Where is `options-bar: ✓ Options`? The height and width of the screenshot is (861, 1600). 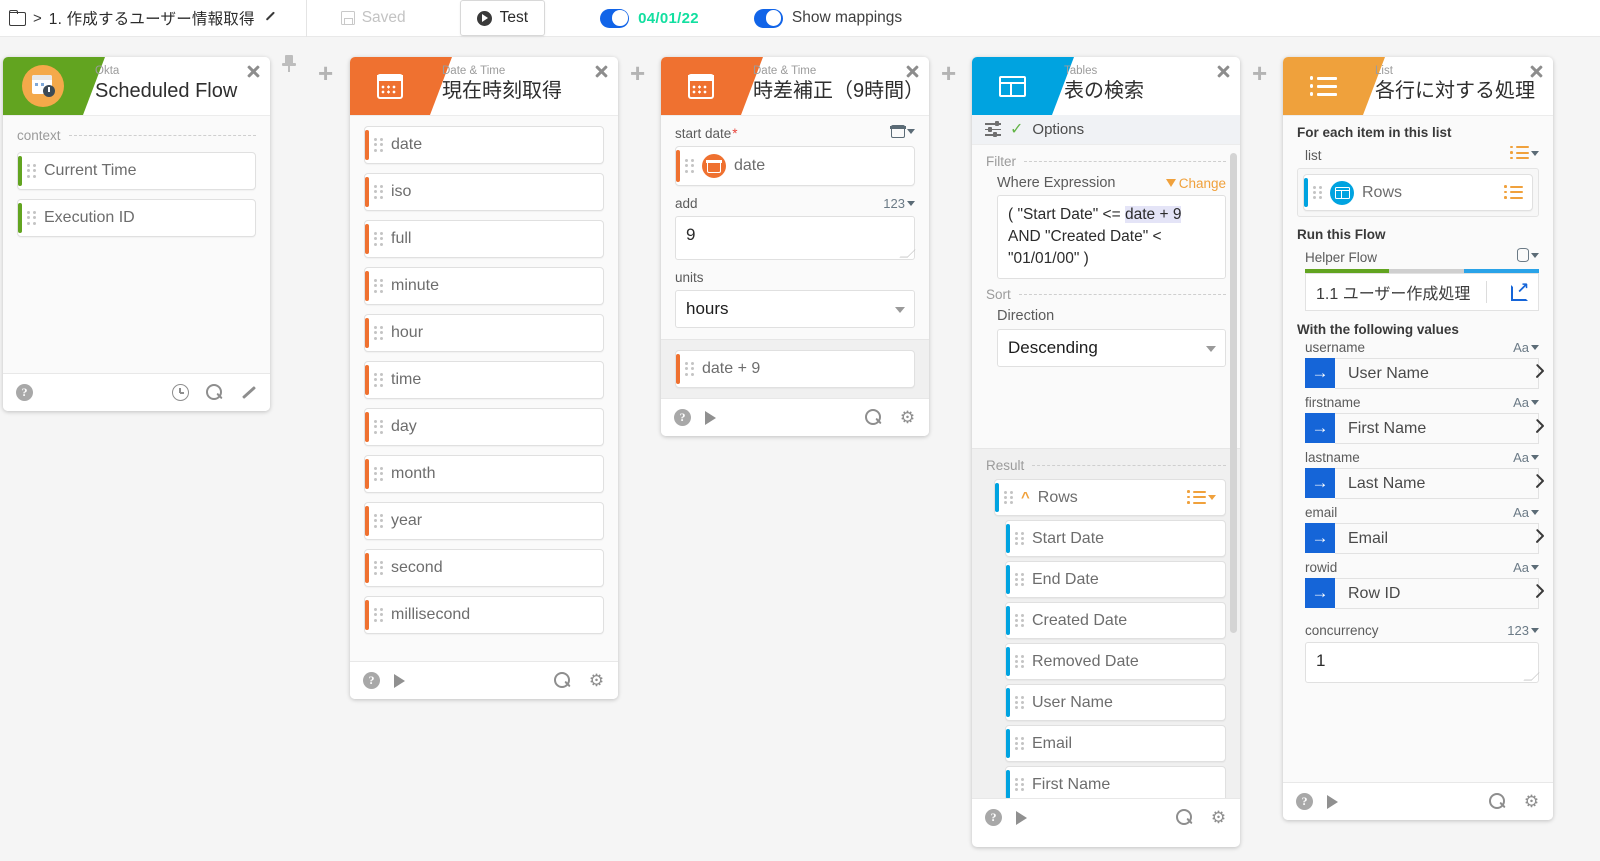 options-bar: ✓ Options is located at coordinates (1106, 129).